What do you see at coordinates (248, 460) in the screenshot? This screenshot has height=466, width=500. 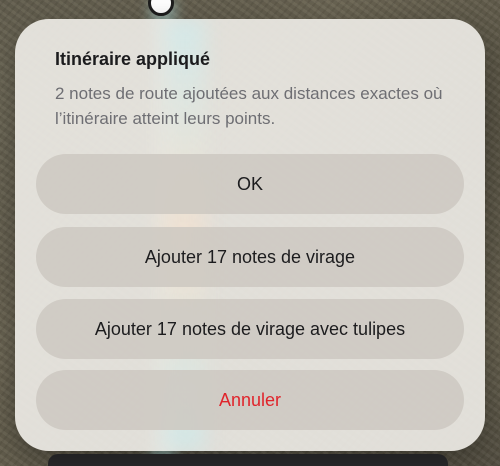 I see `bottom-toolbar` at bounding box center [248, 460].